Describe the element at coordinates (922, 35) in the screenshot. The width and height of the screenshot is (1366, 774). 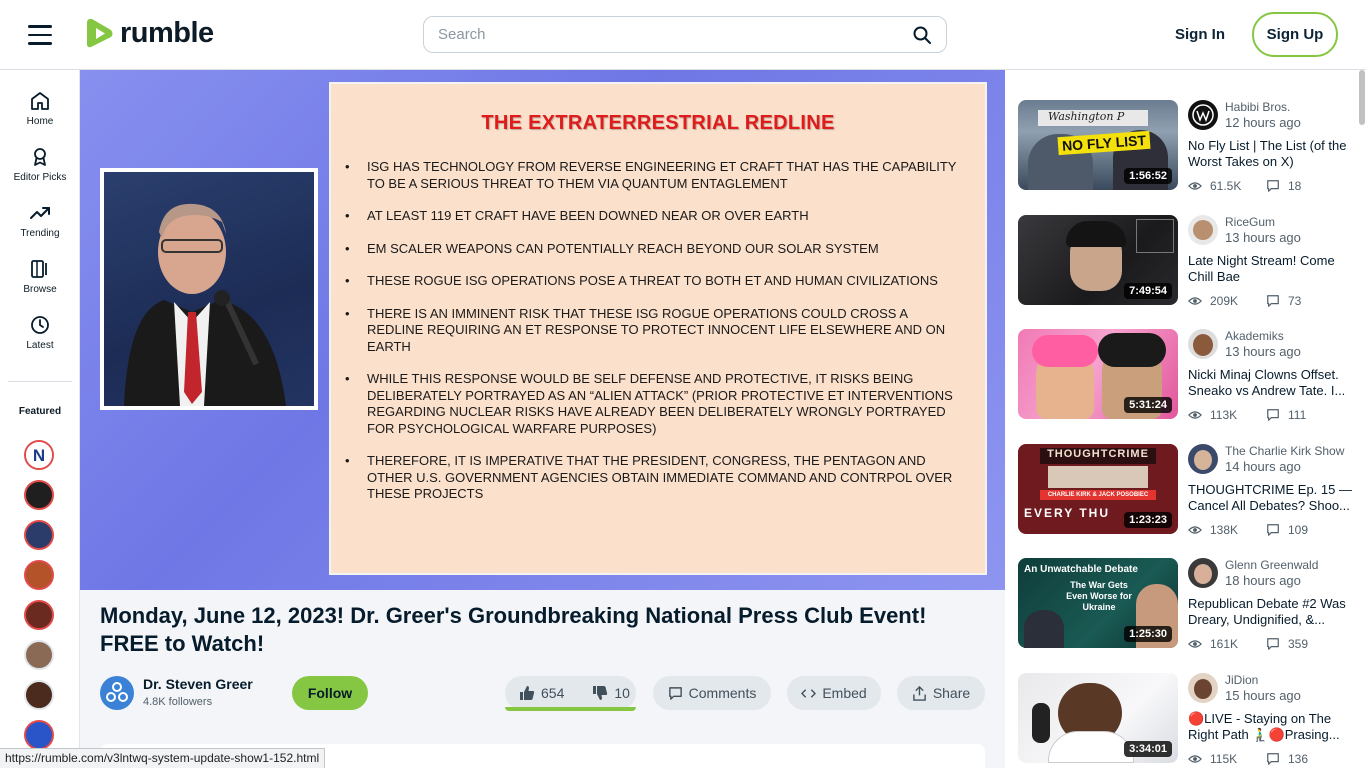
I see `search-icon` at that location.